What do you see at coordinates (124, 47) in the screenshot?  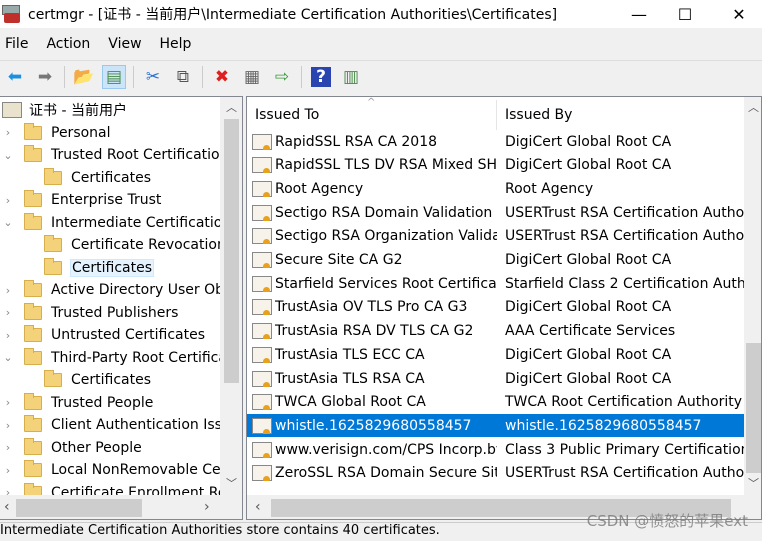 I see `menu-view: View` at bounding box center [124, 47].